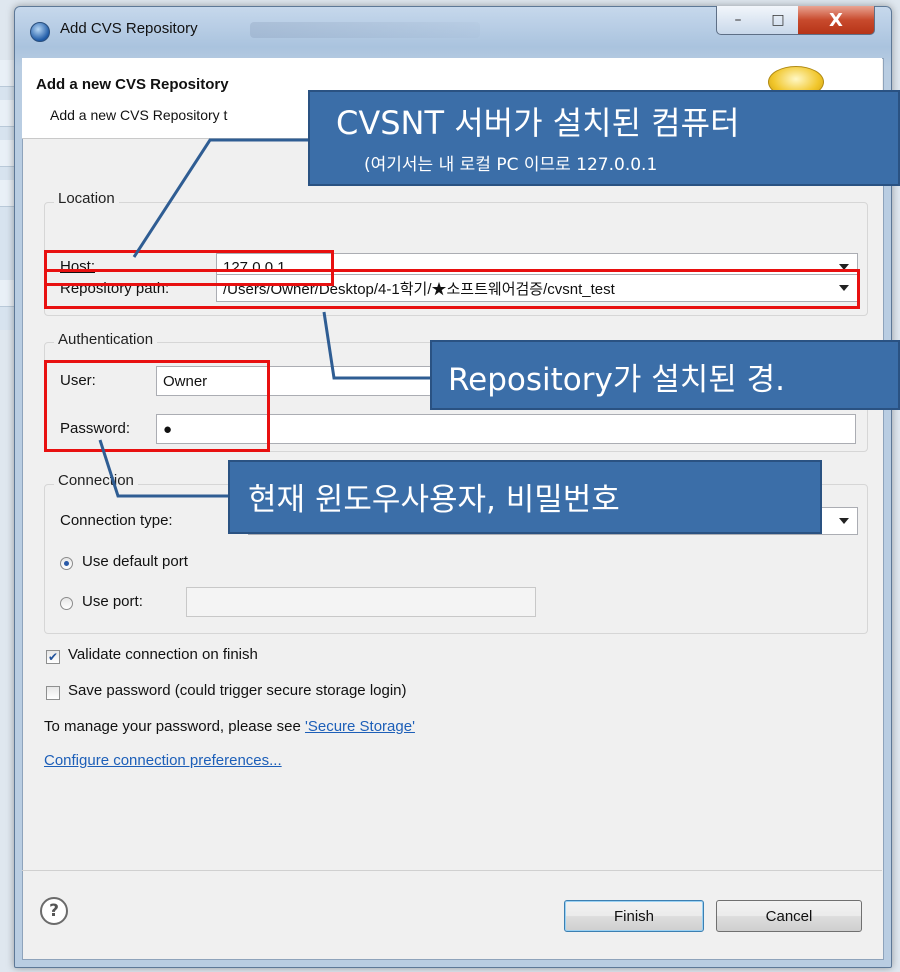 Image resolution: width=900 pixels, height=972 pixels. I want to click on host-callout-note: (여기서는 내 로컬 PC 이므로 127.0.0.1, so click(511, 165).